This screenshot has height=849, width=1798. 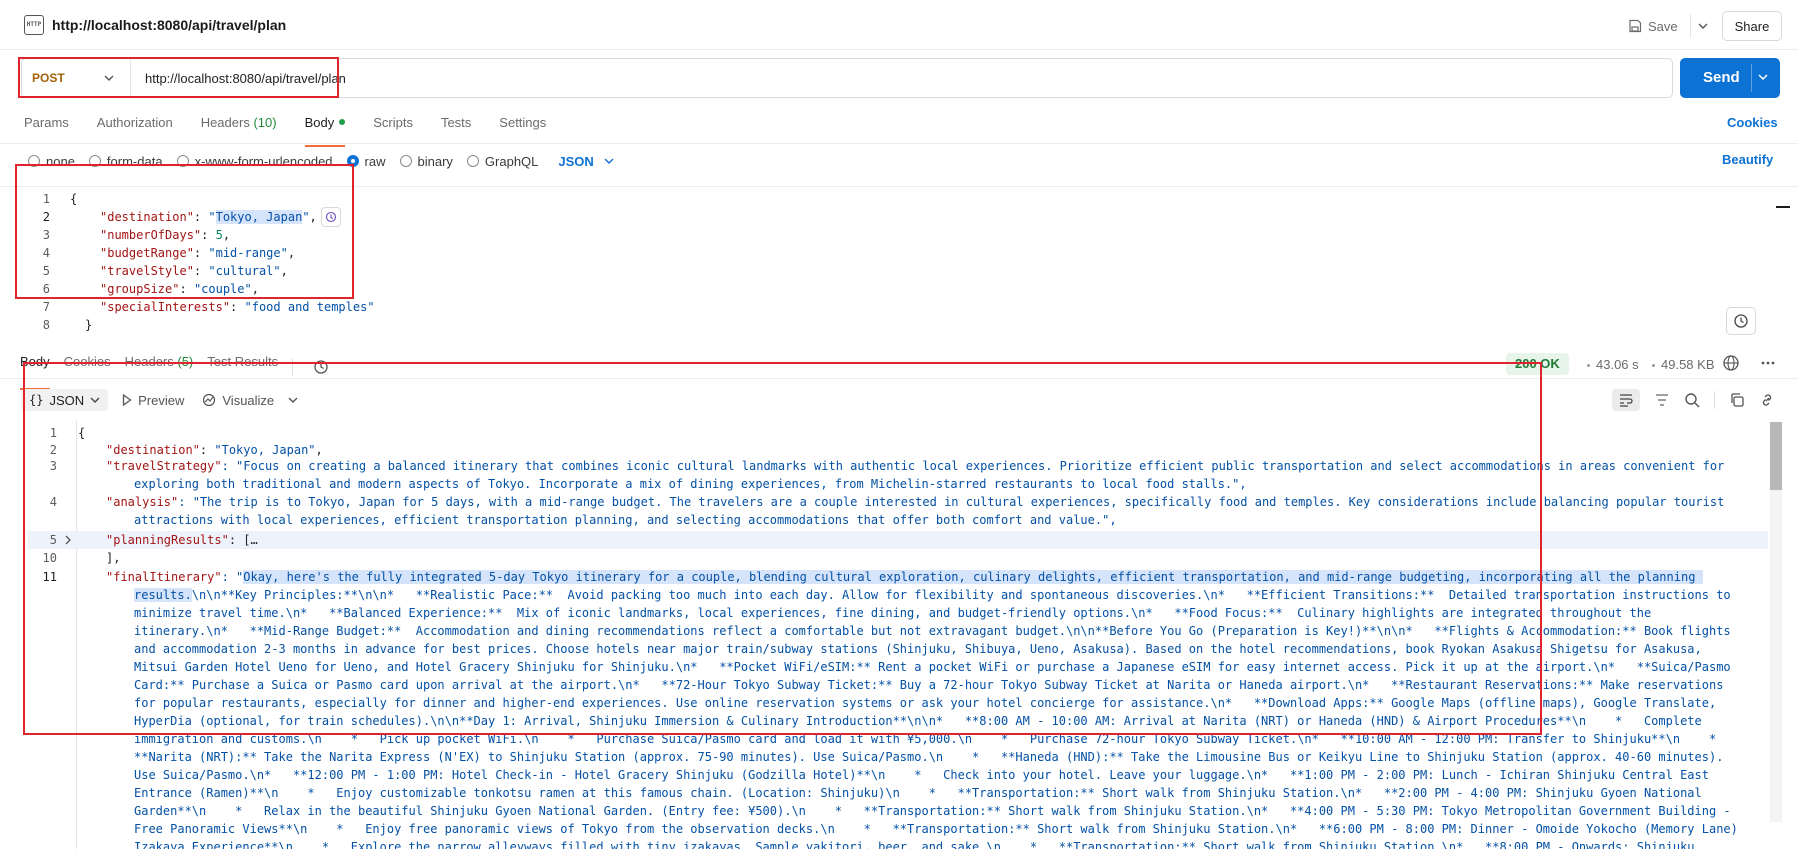 I want to click on send-button: Send, so click(x=1730, y=78).